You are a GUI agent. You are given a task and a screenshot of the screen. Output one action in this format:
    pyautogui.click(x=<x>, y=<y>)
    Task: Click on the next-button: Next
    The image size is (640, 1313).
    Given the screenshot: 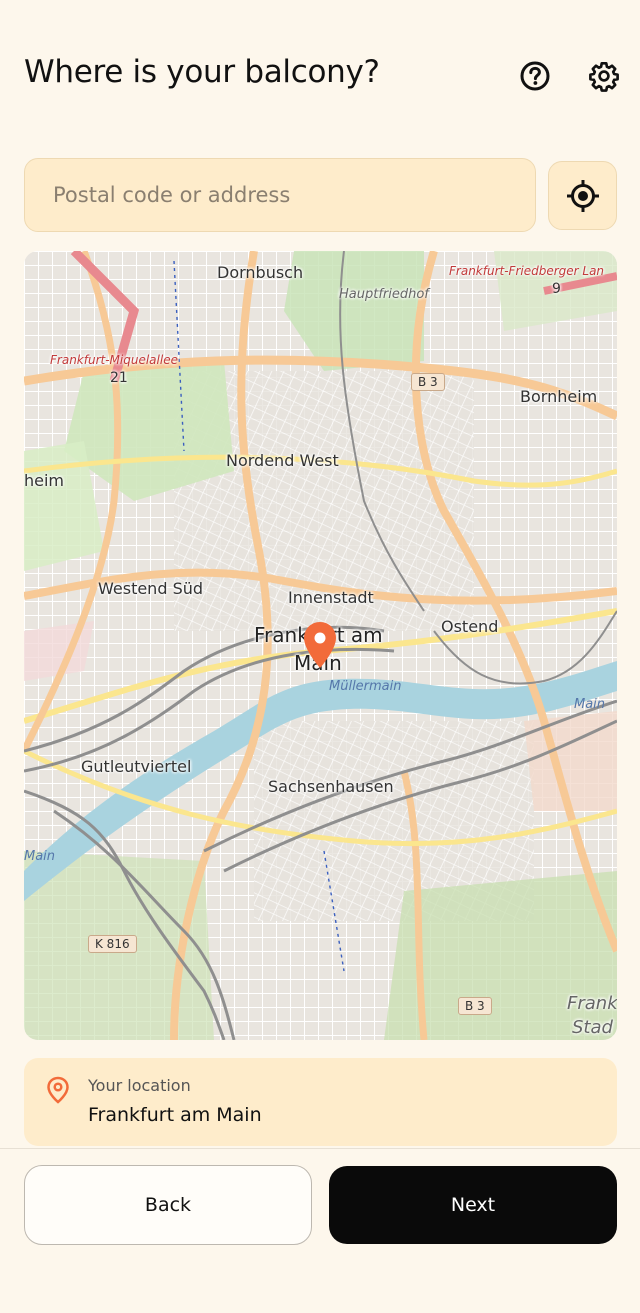 What is the action you would take?
    pyautogui.click(x=473, y=1205)
    